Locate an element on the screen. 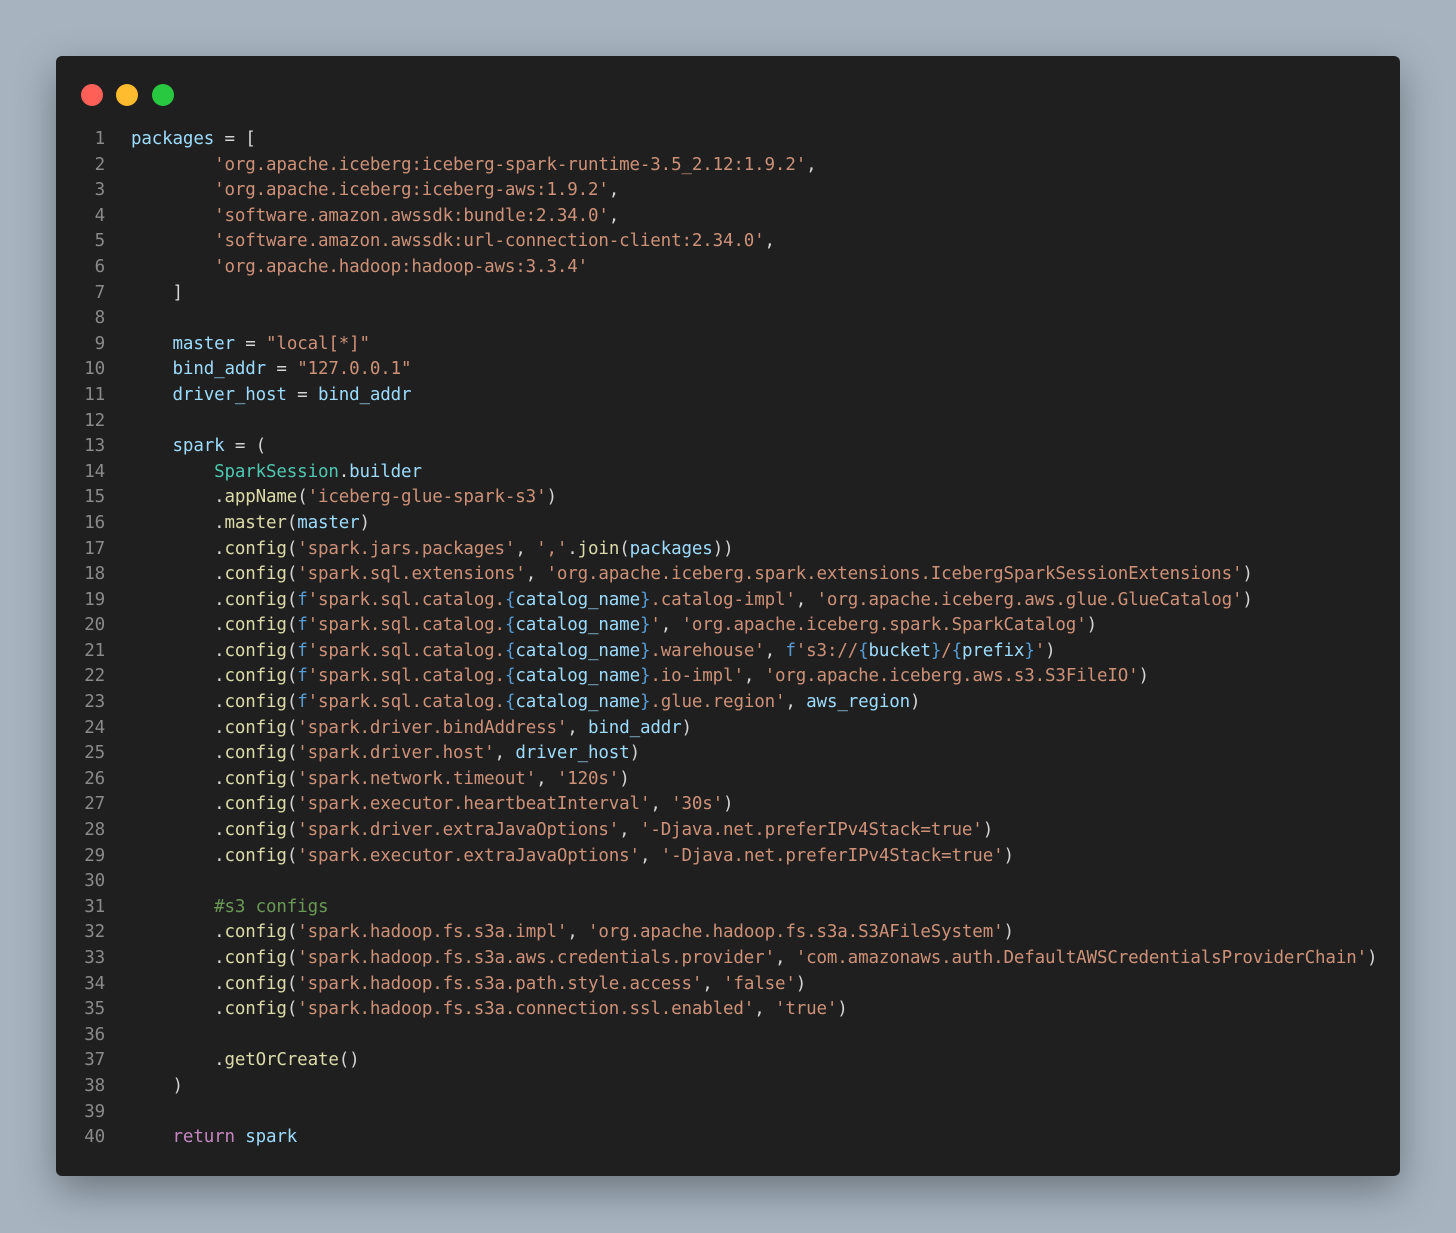 The height and width of the screenshot is (1233, 1456). line-text: driver_host = bind_addr is located at coordinates (271, 396).